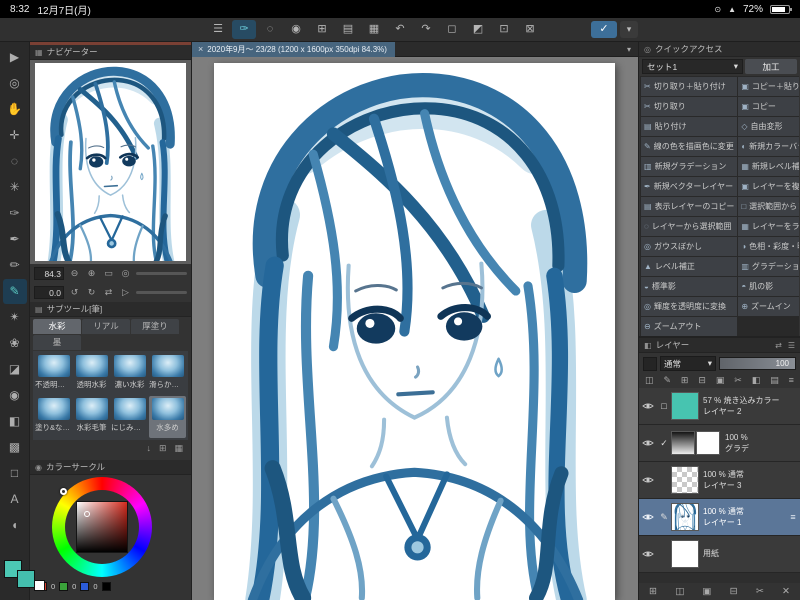  Describe the element at coordinates (504, 29) in the screenshot. I see `deselect-icon: ⊡` at that location.